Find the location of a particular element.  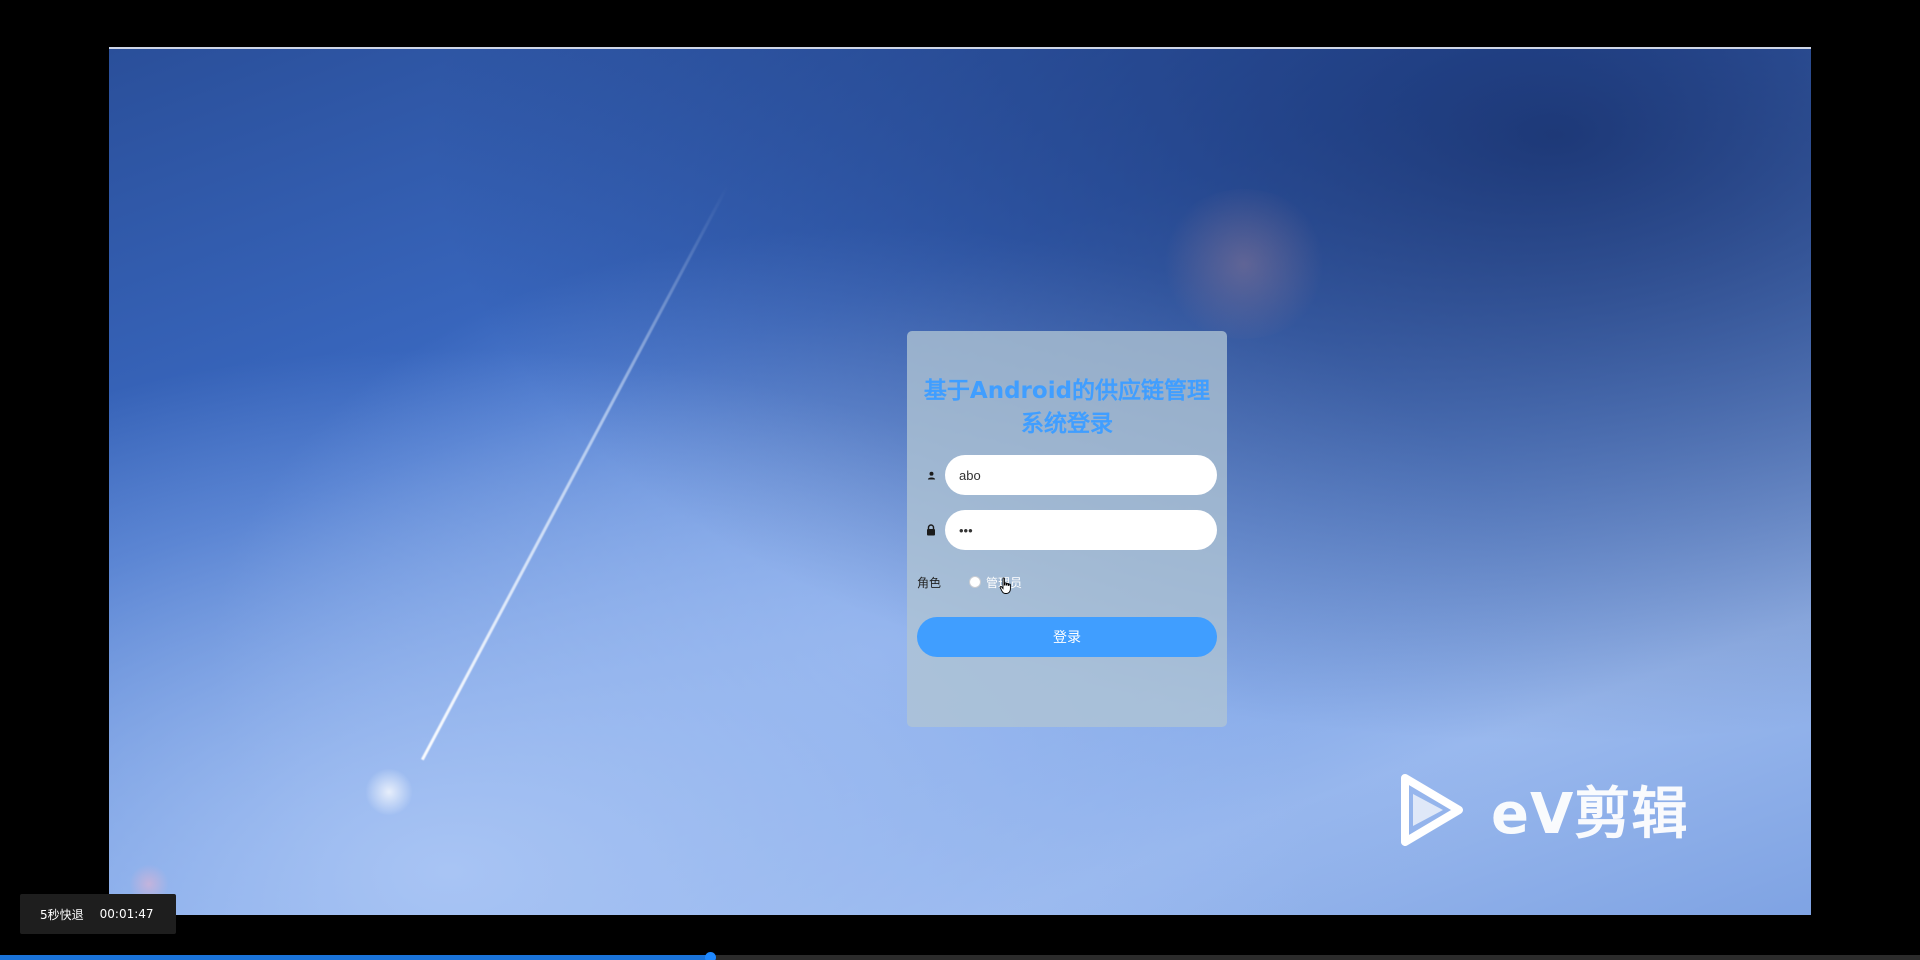

password-row is located at coordinates (1067, 530).